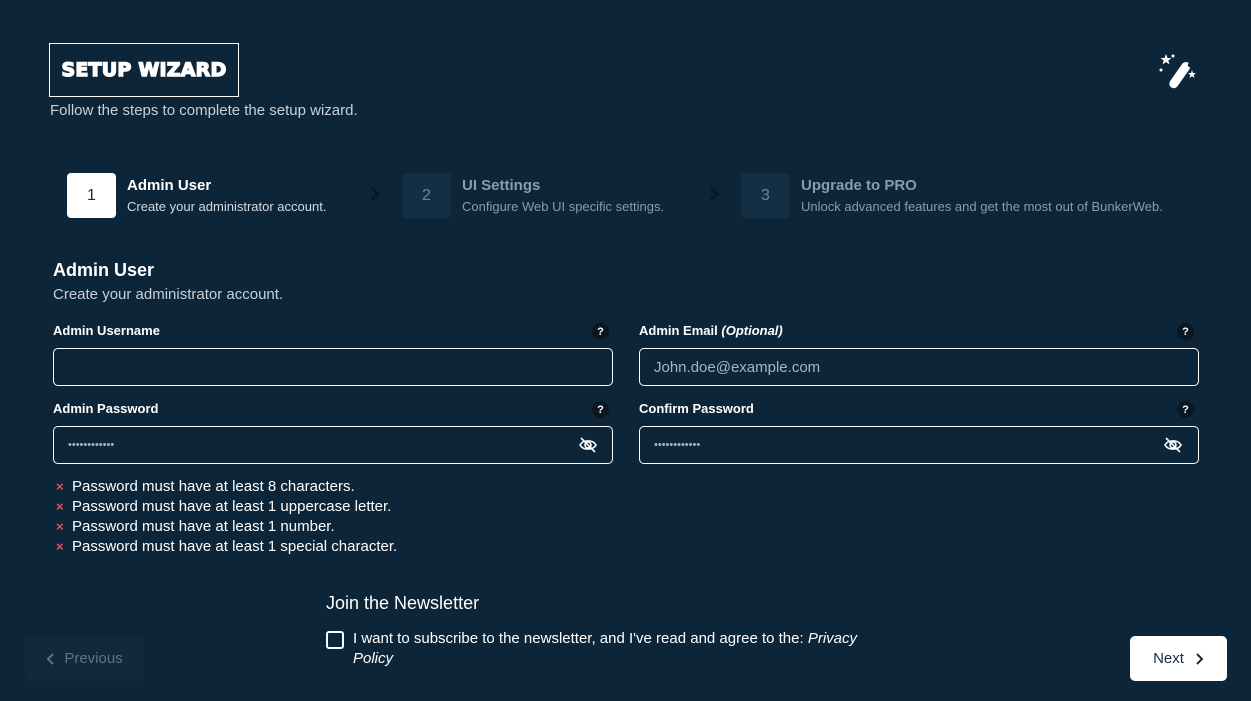 This screenshot has width=1251, height=701. Describe the element at coordinates (335, 640) in the screenshot. I see `newsletter-checkbox` at that location.